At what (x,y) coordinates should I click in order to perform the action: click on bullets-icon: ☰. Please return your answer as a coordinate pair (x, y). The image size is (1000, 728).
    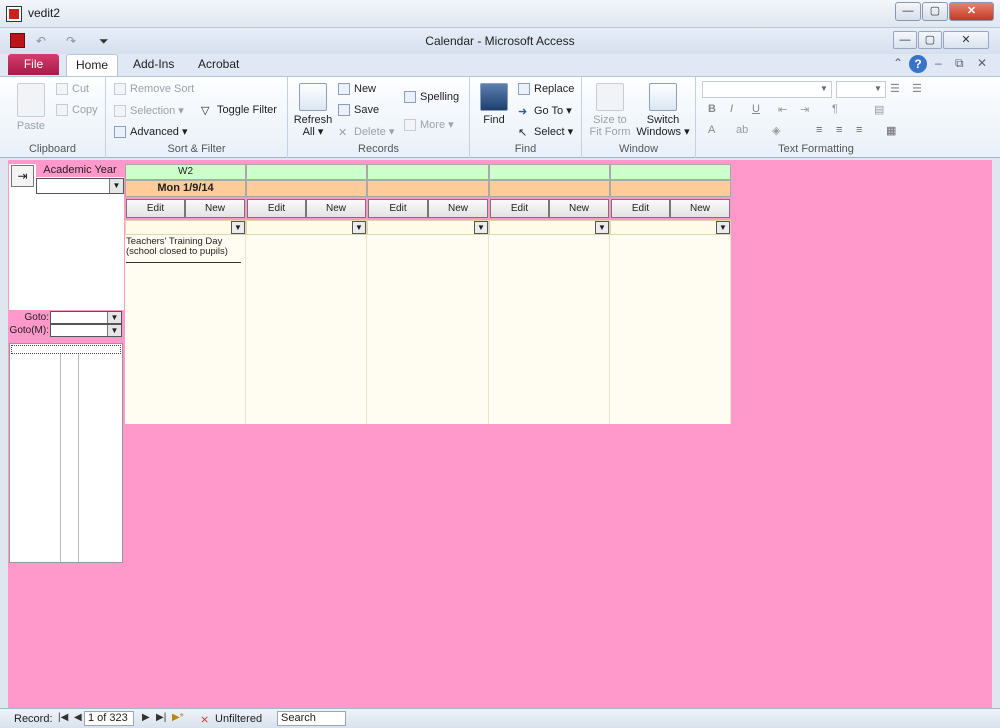
    Looking at the image, I should click on (895, 88).